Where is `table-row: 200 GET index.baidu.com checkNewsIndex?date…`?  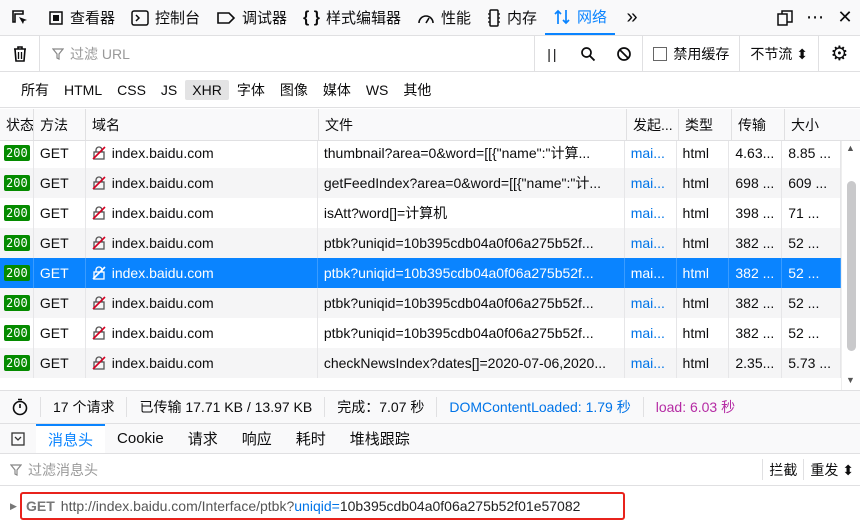
table-row: 200 GET index.baidu.com checkNewsIndex?date… is located at coordinates (420, 363).